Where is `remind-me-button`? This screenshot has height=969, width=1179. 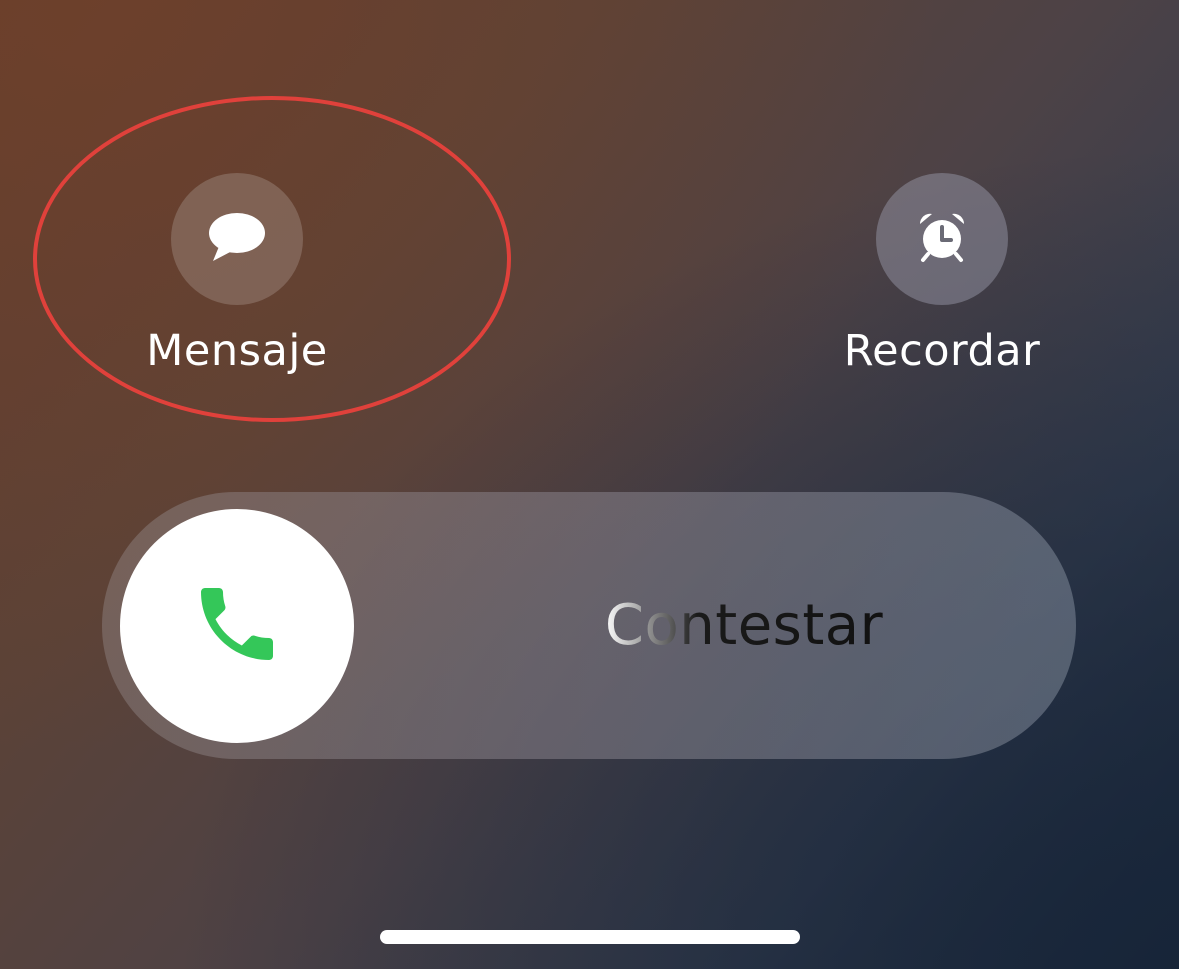 remind-me-button is located at coordinates (942, 239).